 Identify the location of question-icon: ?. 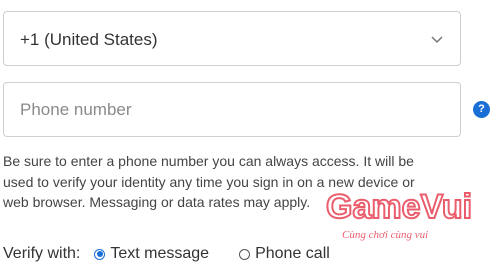
(481, 109).